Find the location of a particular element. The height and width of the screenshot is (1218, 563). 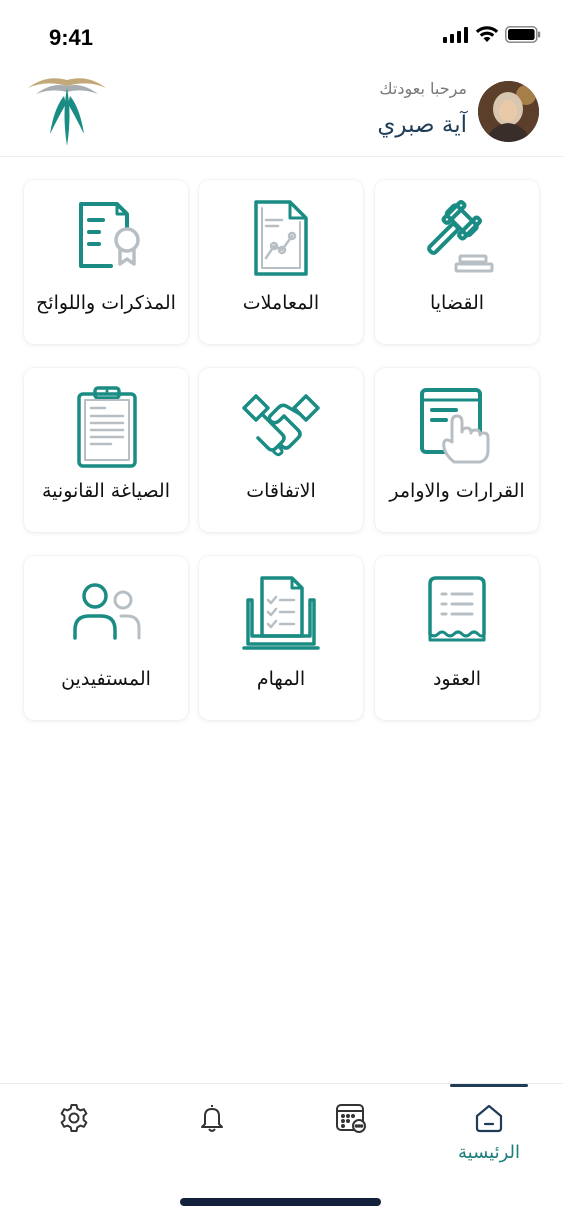

tile-label: العقود is located at coordinates (457, 679).